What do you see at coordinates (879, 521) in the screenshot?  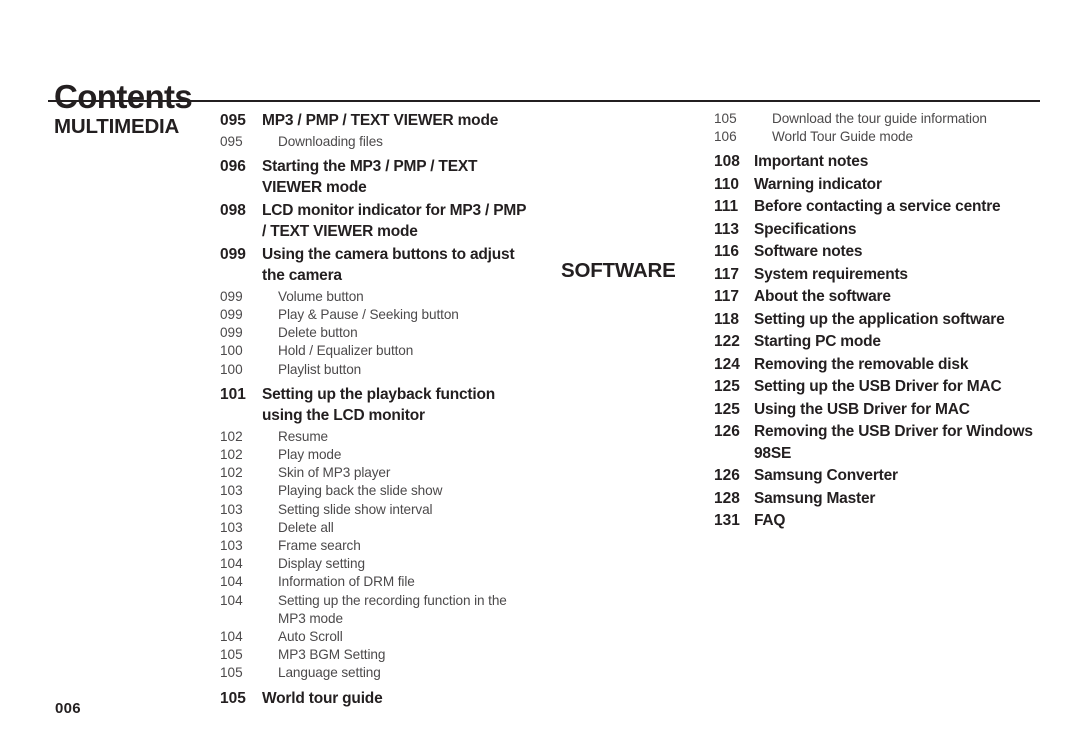 I see `toc-entry: 131 FAQ` at bounding box center [879, 521].